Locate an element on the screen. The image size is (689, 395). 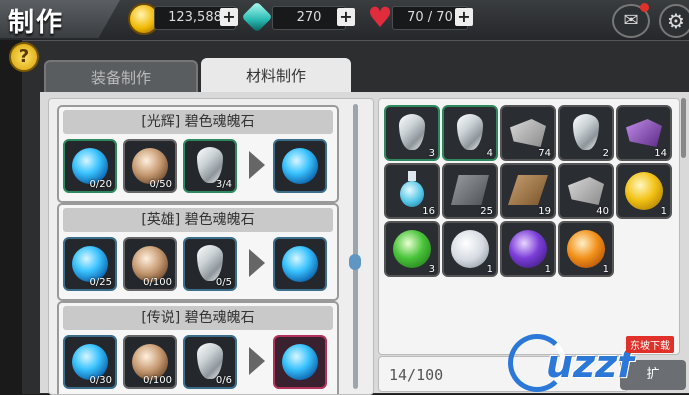
green-orb-icon is located at coordinates (412, 249).